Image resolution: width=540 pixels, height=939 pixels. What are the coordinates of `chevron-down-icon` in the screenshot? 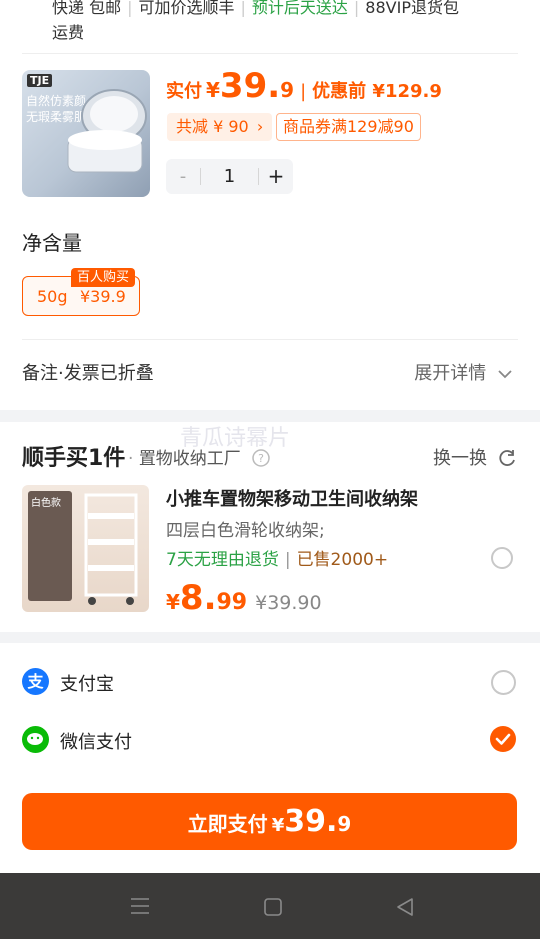 It's located at (505, 374).